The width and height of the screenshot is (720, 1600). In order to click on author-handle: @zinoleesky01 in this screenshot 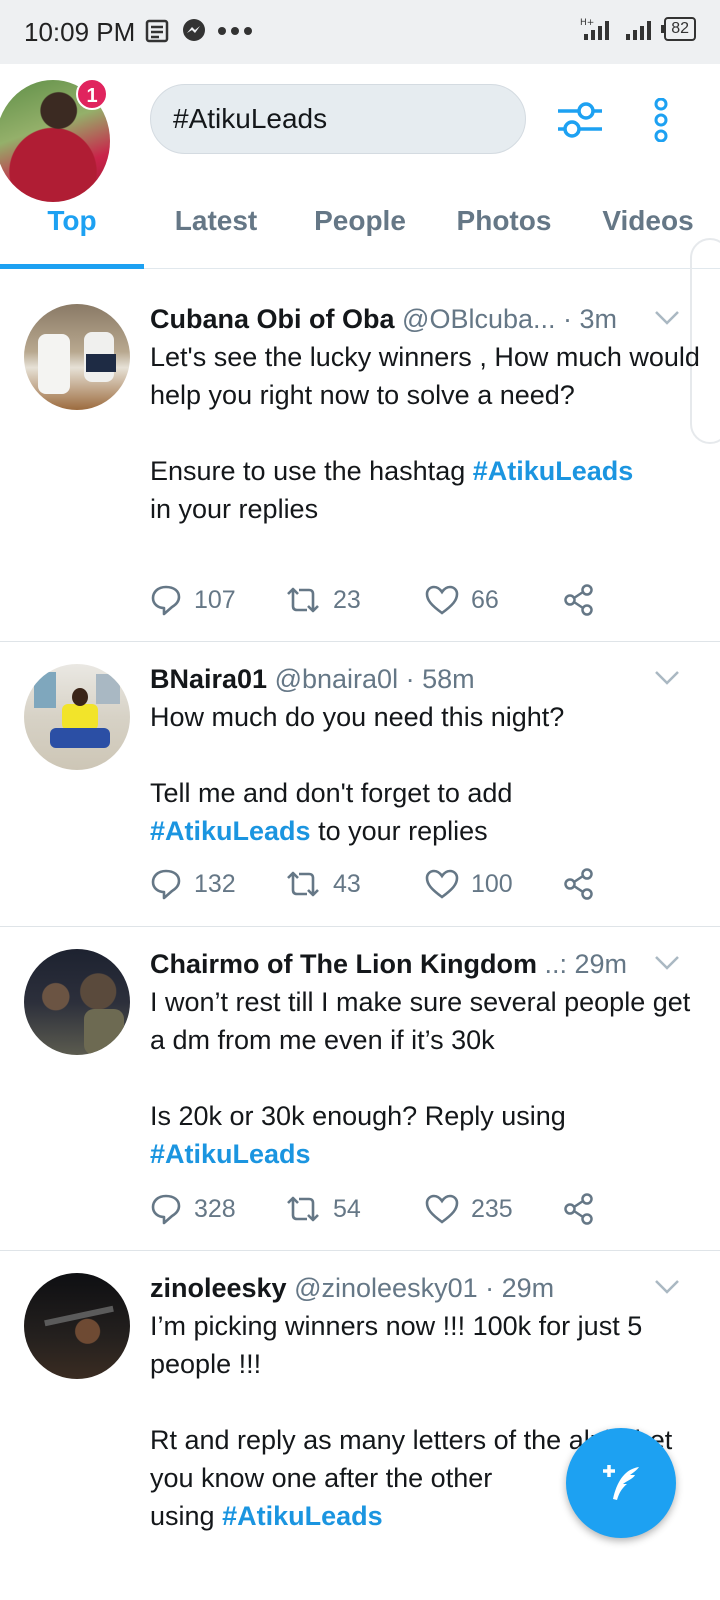, I will do `click(386, 1288)`.